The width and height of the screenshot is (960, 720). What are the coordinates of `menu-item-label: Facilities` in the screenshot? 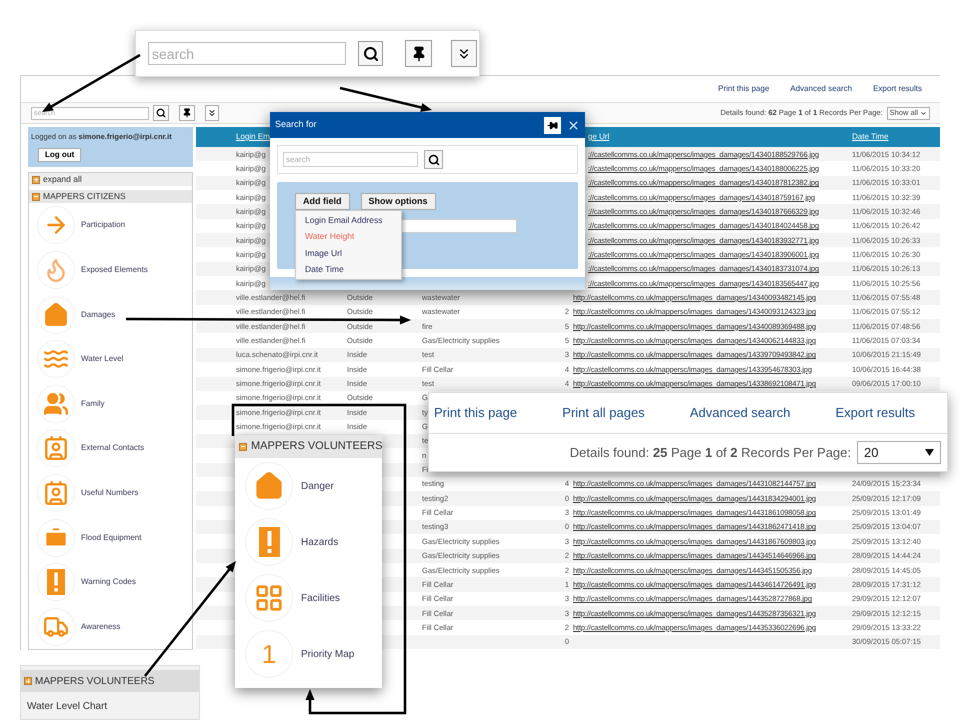 It's located at (320, 599).